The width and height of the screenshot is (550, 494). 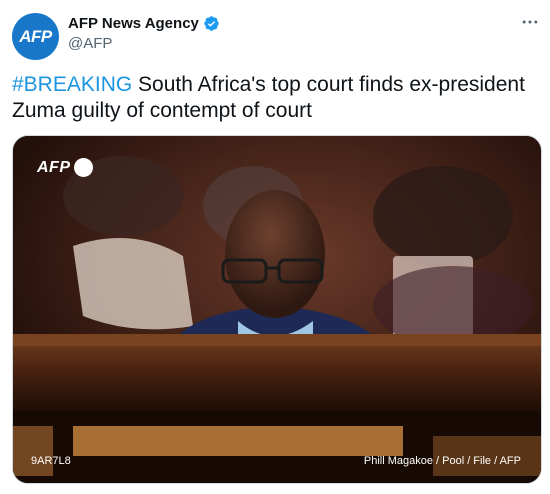 I want to click on photo-id: 9AR7L8, so click(x=51, y=461).